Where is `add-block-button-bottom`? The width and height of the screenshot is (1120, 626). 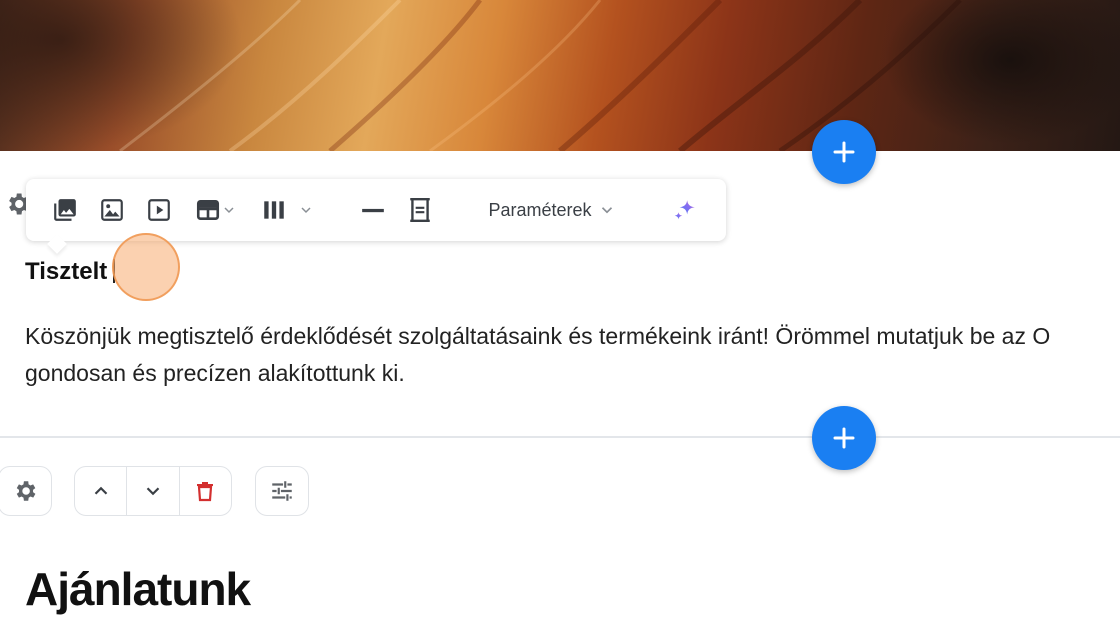 add-block-button-bottom is located at coordinates (844, 438).